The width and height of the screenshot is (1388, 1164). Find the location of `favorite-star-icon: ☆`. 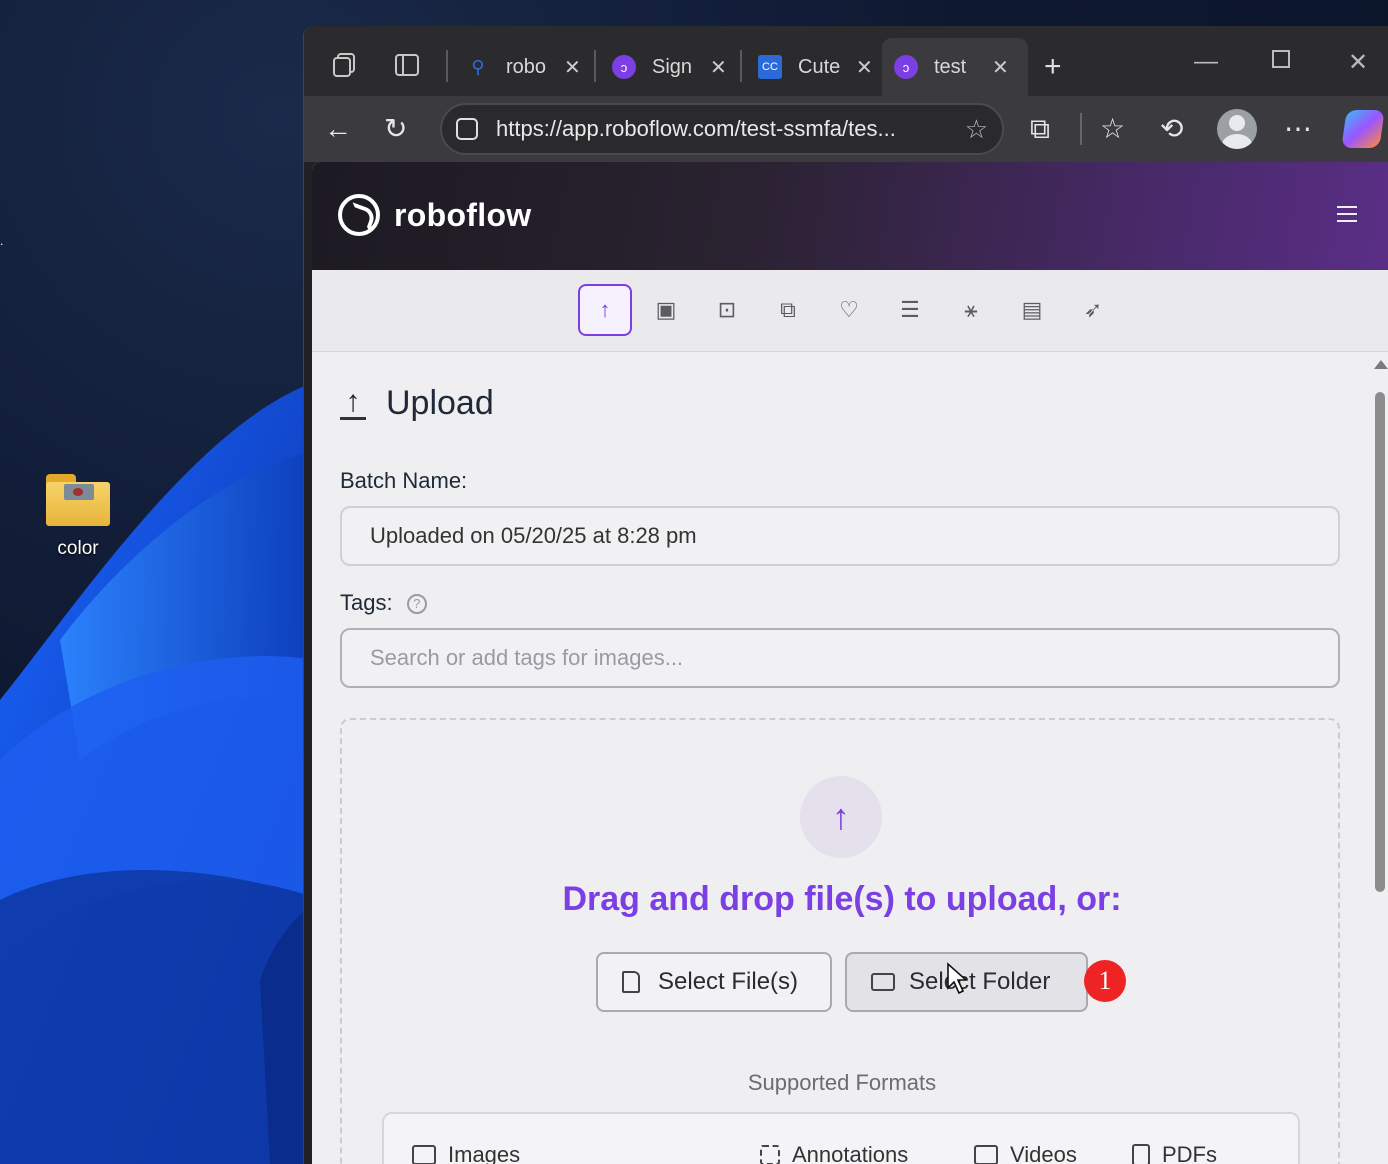

favorite-star-icon: ☆ is located at coordinates (976, 129).